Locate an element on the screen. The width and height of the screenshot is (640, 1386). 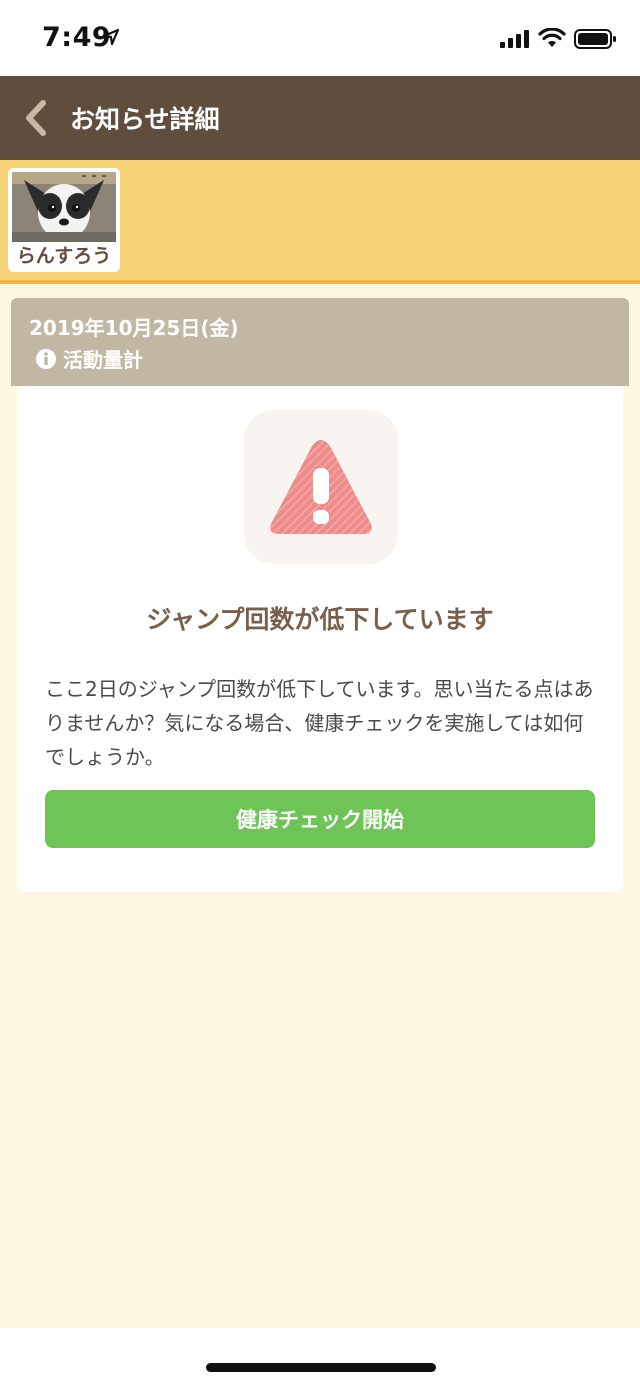
notification-category: 活動量計 is located at coordinates (89, 358).